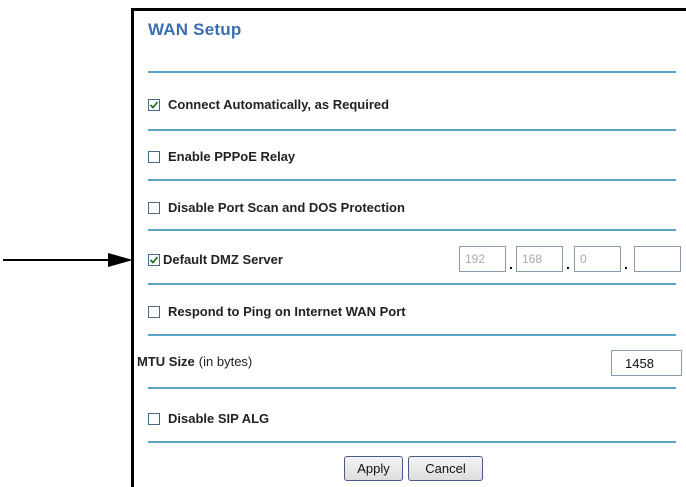 The image size is (686, 487). Describe the element at coordinates (646, 363) in the screenshot. I see `mtu-size-input: 1458` at that location.